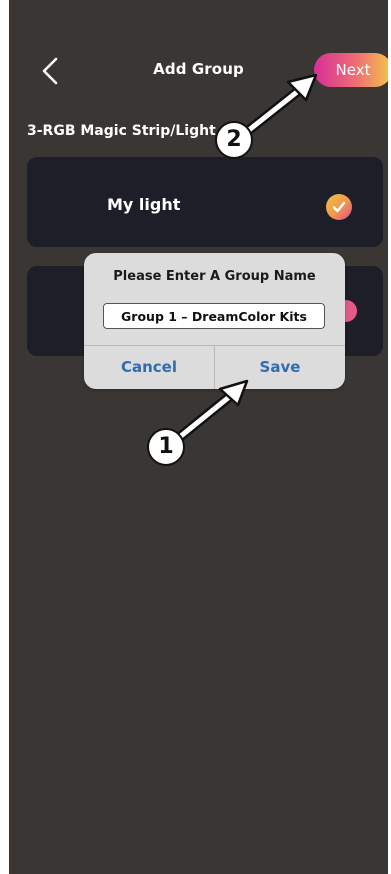  I want to click on dialog-title: Please Enter A Group Name, so click(214, 276).